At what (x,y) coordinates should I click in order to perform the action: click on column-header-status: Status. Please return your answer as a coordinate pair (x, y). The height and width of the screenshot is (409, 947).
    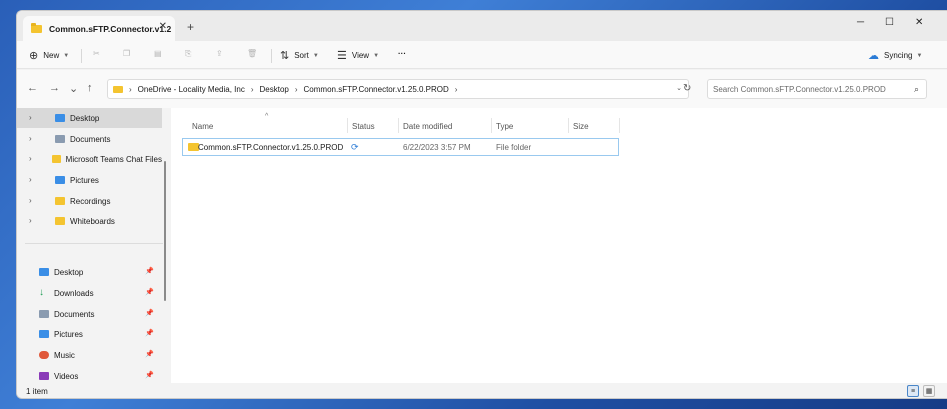
    Looking at the image, I should click on (363, 126).